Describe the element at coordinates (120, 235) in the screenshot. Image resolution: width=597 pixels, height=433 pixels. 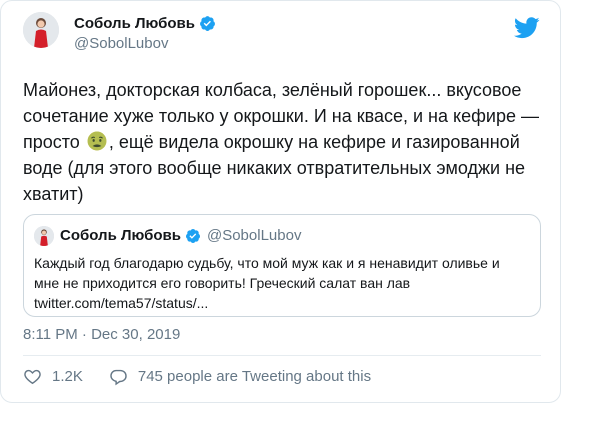
I see `quoted-author-name: Соболь Любовь` at that location.